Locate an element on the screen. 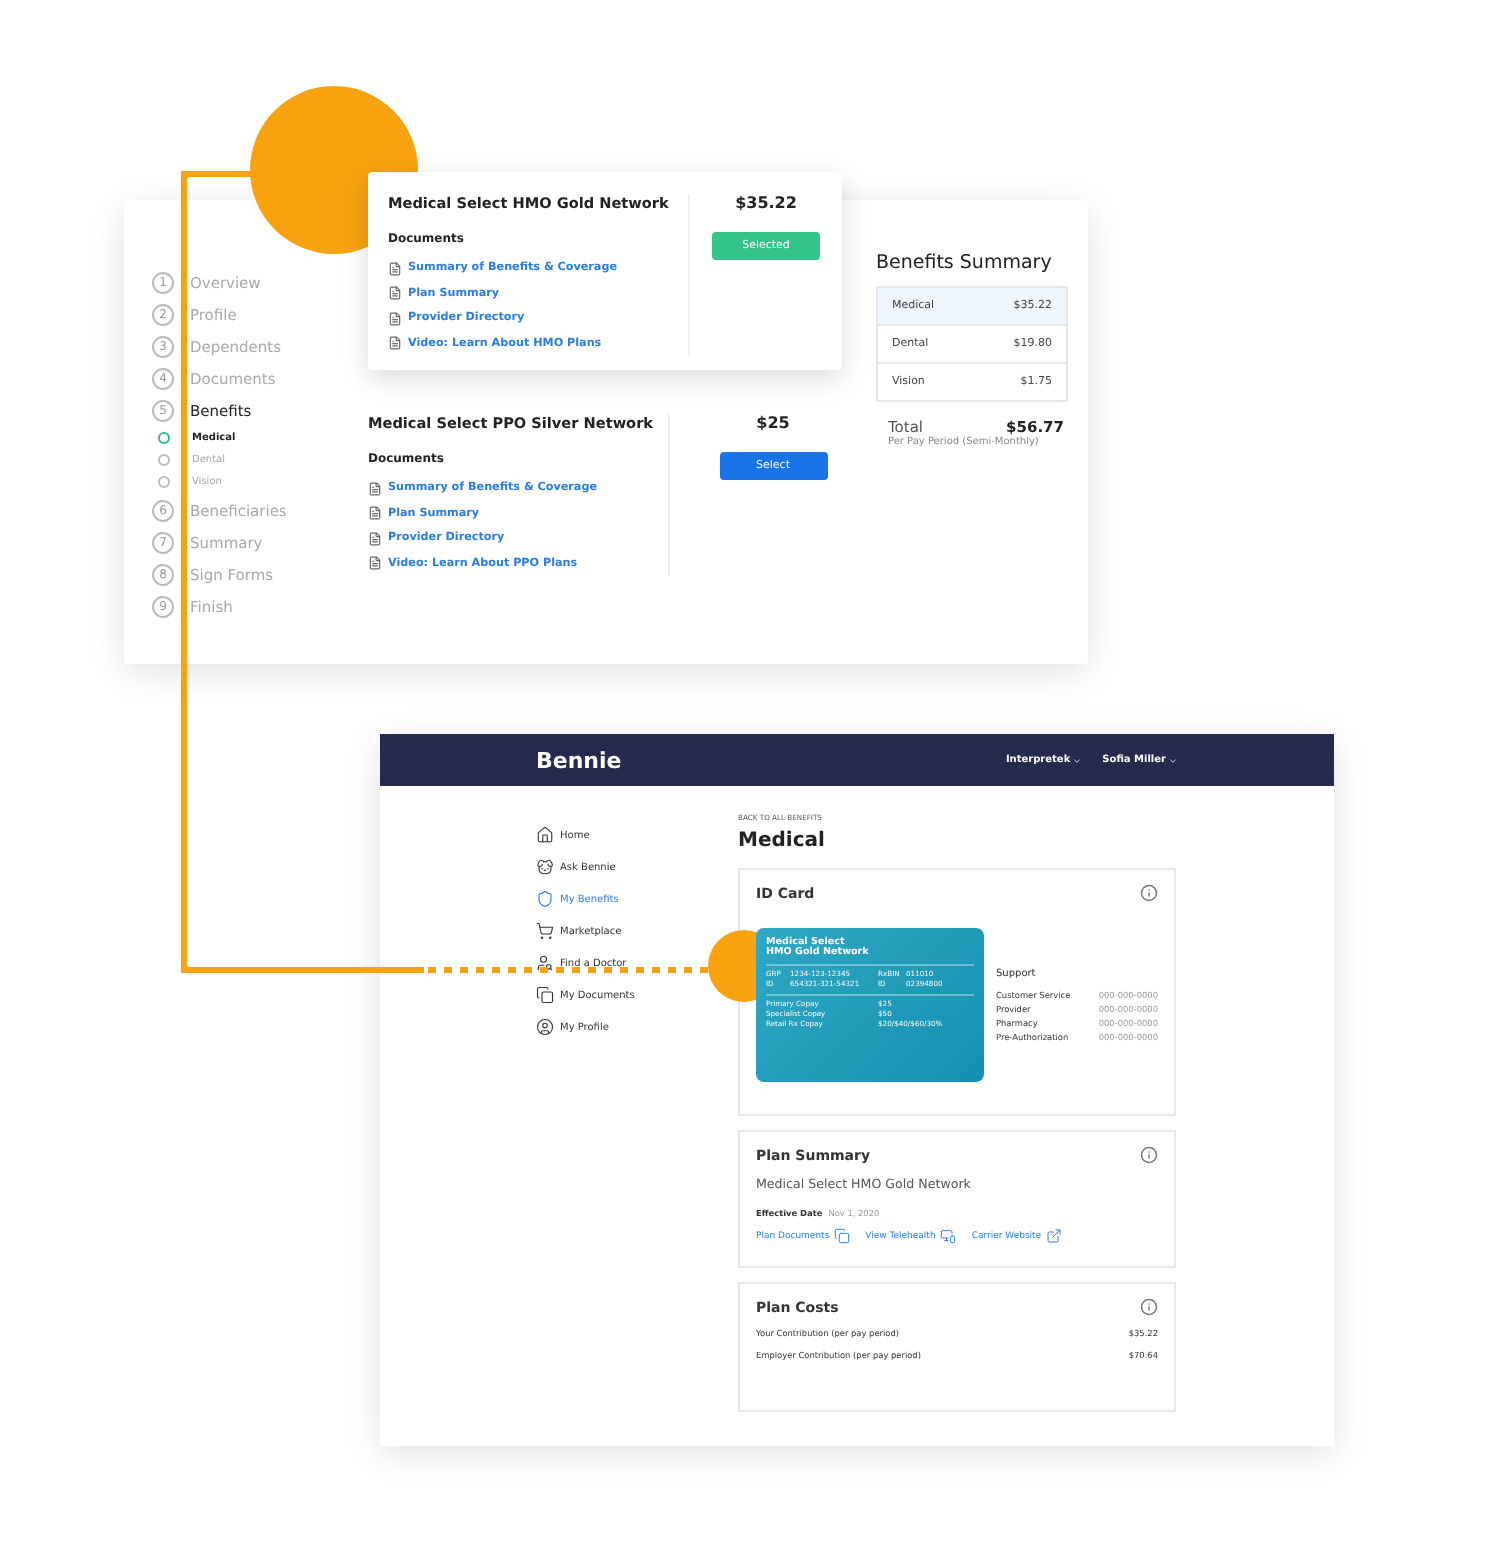 The height and width of the screenshot is (1552, 1500). logo: Bennie is located at coordinates (579, 760).